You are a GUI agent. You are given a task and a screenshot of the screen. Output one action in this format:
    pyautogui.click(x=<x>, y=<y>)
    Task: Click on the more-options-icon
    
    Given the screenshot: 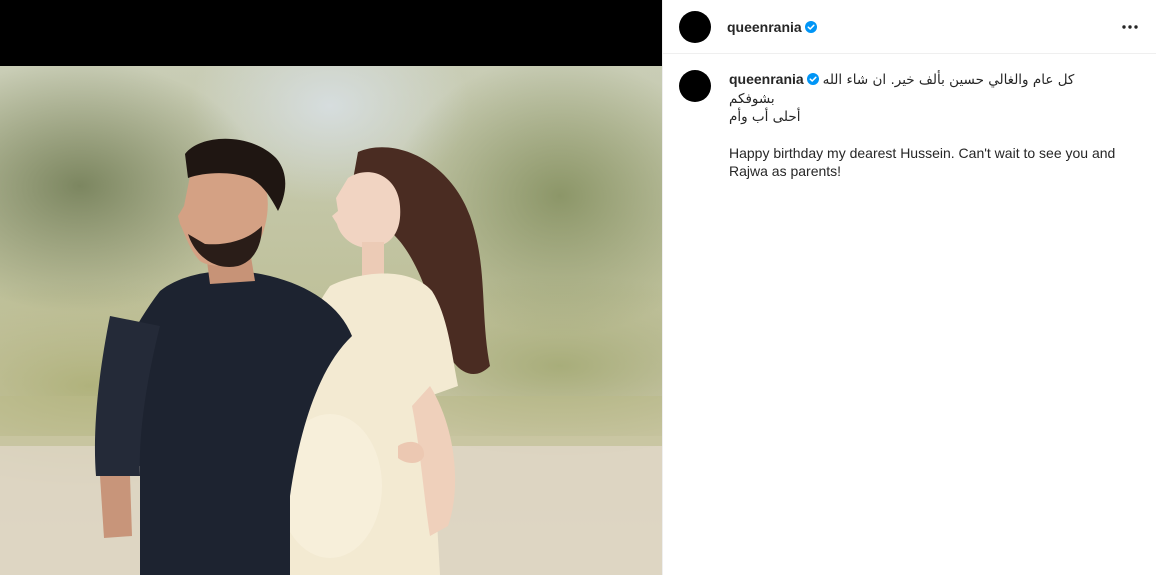 What is the action you would take?
    pyautogui.click(x=1130, y=27)
    